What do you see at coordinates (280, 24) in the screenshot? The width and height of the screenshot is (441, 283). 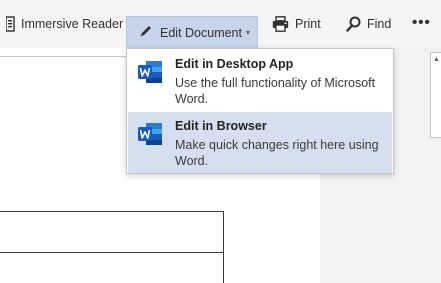 I see `printer-icon` at bounding box center [280, 24].